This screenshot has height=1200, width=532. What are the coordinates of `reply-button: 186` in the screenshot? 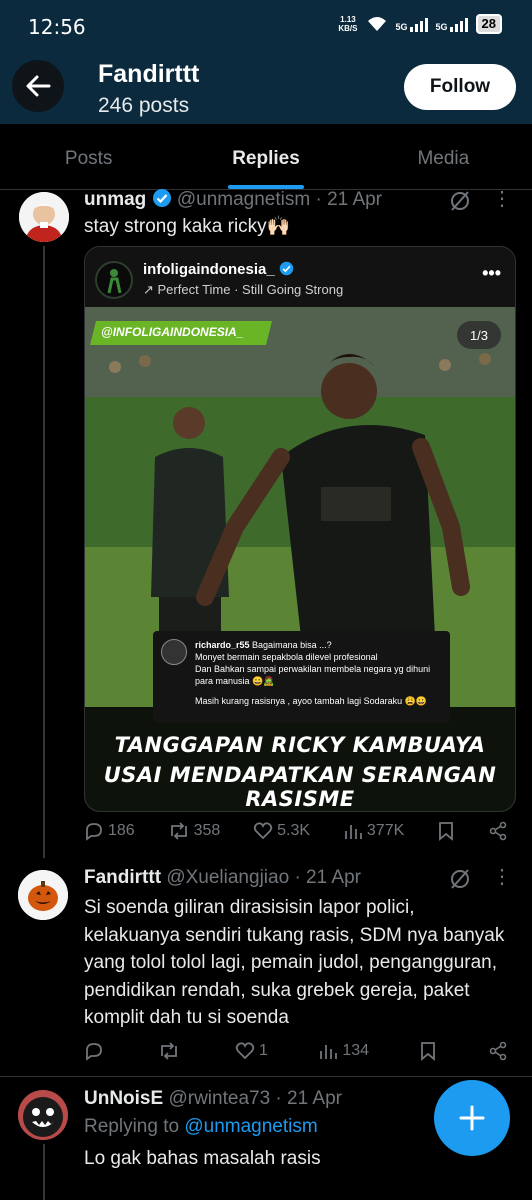 It's located at (109, 831).